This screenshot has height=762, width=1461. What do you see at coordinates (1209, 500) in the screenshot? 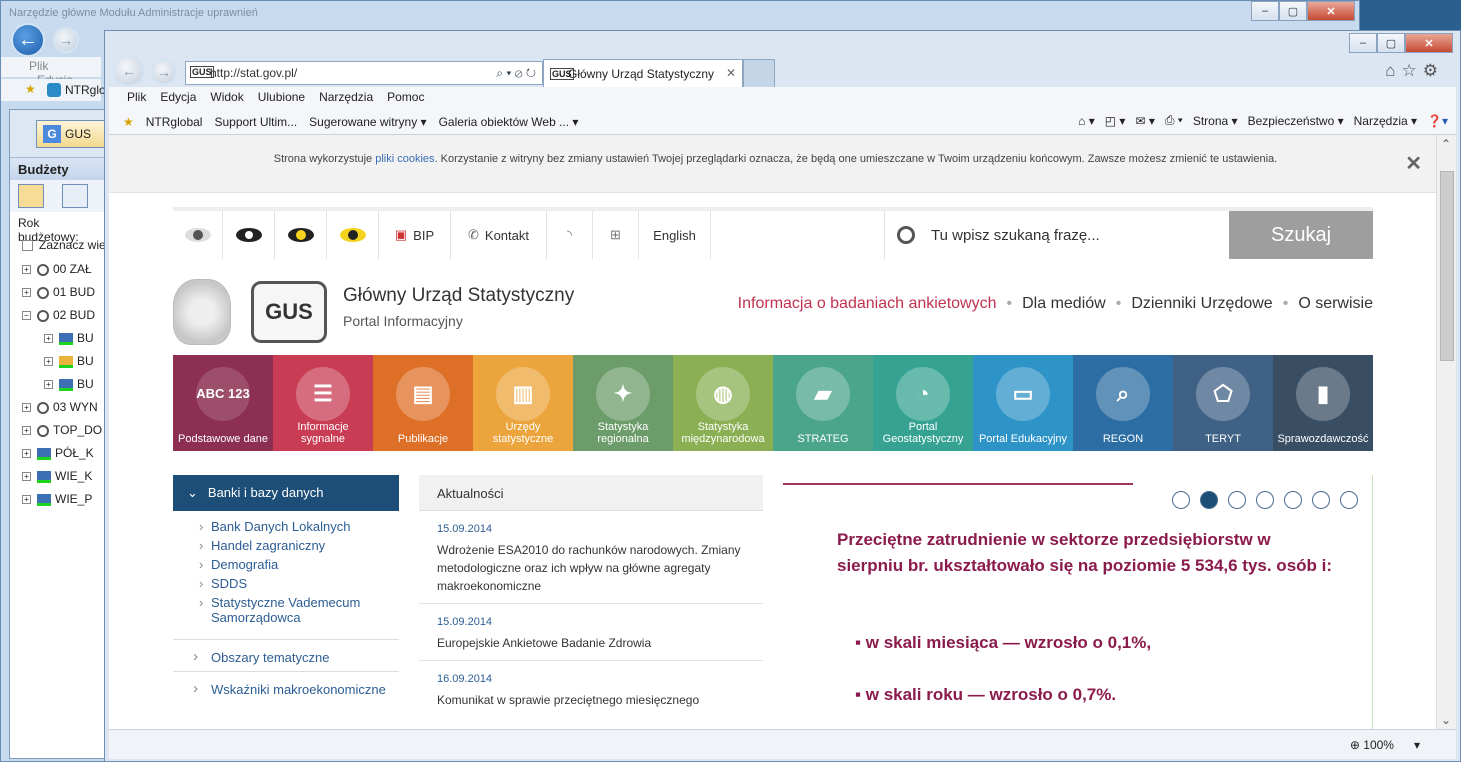
I see `slider-dot-active` at bounding box center [1209, 500].